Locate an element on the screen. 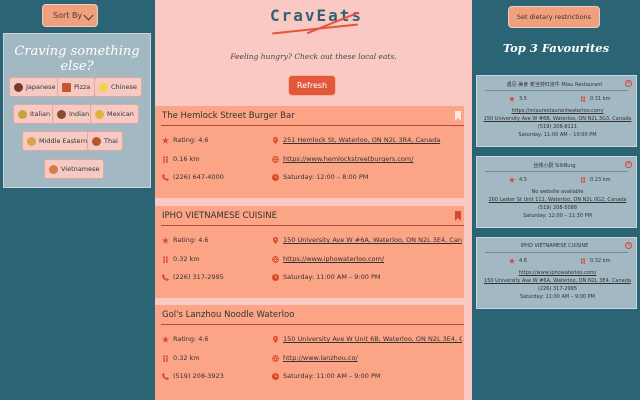  favourite-distance: 0.32 km is located at coordinates (595, 261).